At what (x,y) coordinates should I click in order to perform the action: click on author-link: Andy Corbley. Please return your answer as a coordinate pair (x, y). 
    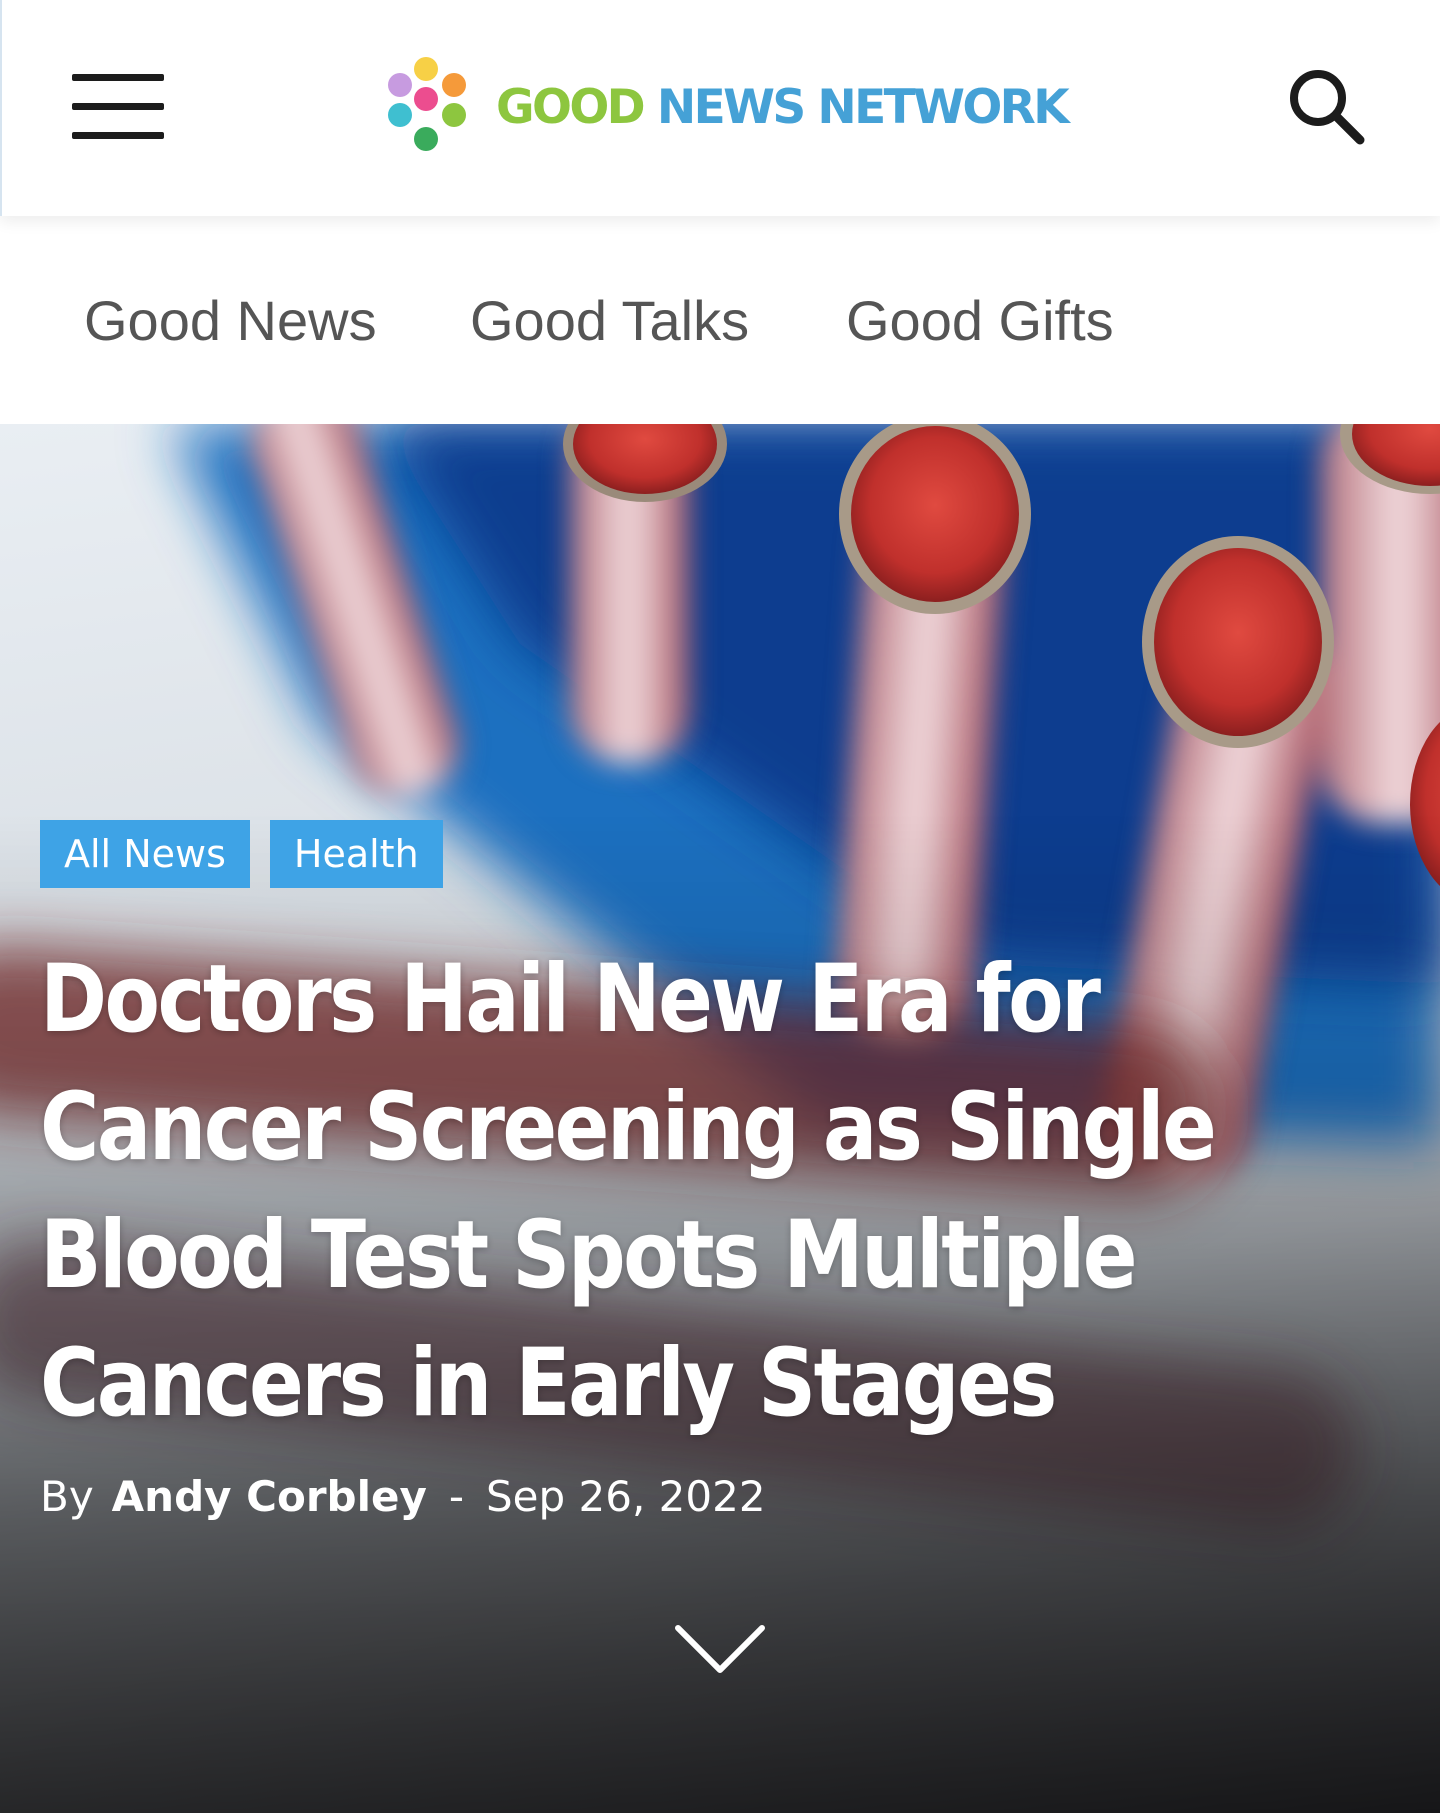
    Looking at the image, I should click on (269, 1496).